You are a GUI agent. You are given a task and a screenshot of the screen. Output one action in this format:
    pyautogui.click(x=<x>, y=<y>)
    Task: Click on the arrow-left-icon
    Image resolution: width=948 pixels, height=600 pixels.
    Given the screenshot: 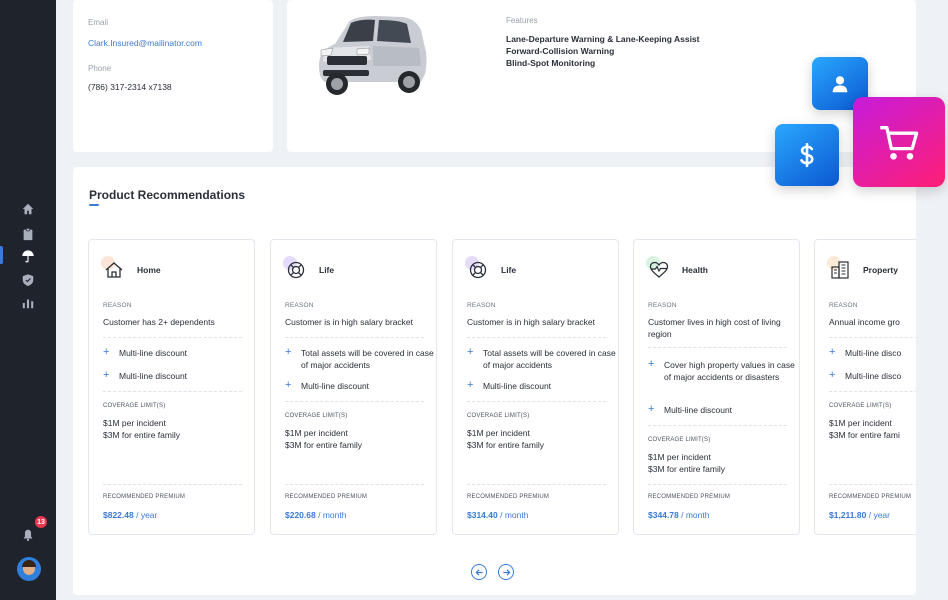 What is the action you would take?
    pyautogui.click(x=479, y=572)
    